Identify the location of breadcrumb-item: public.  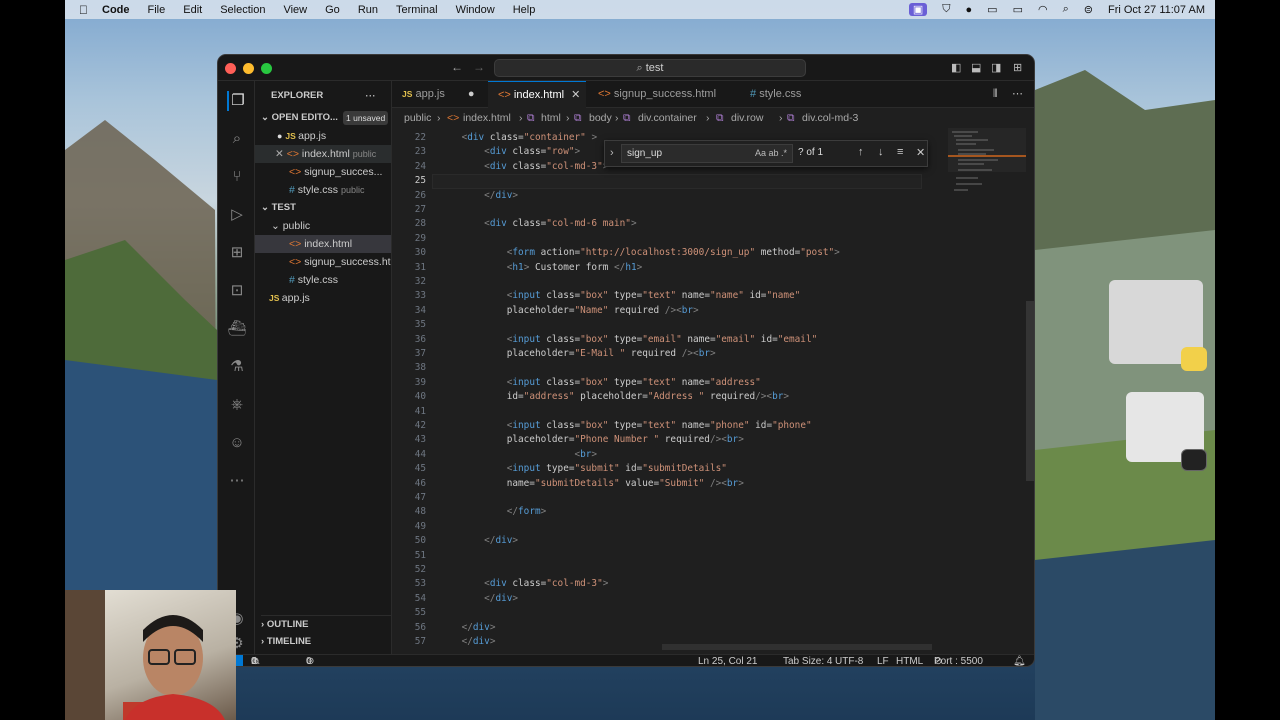
(417, 118).